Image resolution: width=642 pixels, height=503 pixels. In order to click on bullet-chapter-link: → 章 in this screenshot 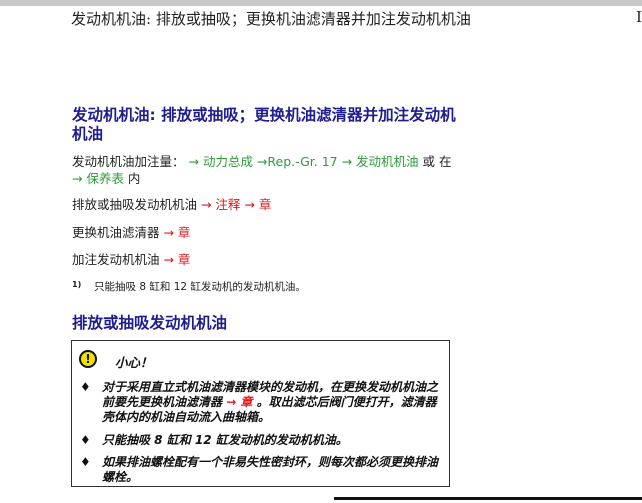, I will do `click(239, 402)`.